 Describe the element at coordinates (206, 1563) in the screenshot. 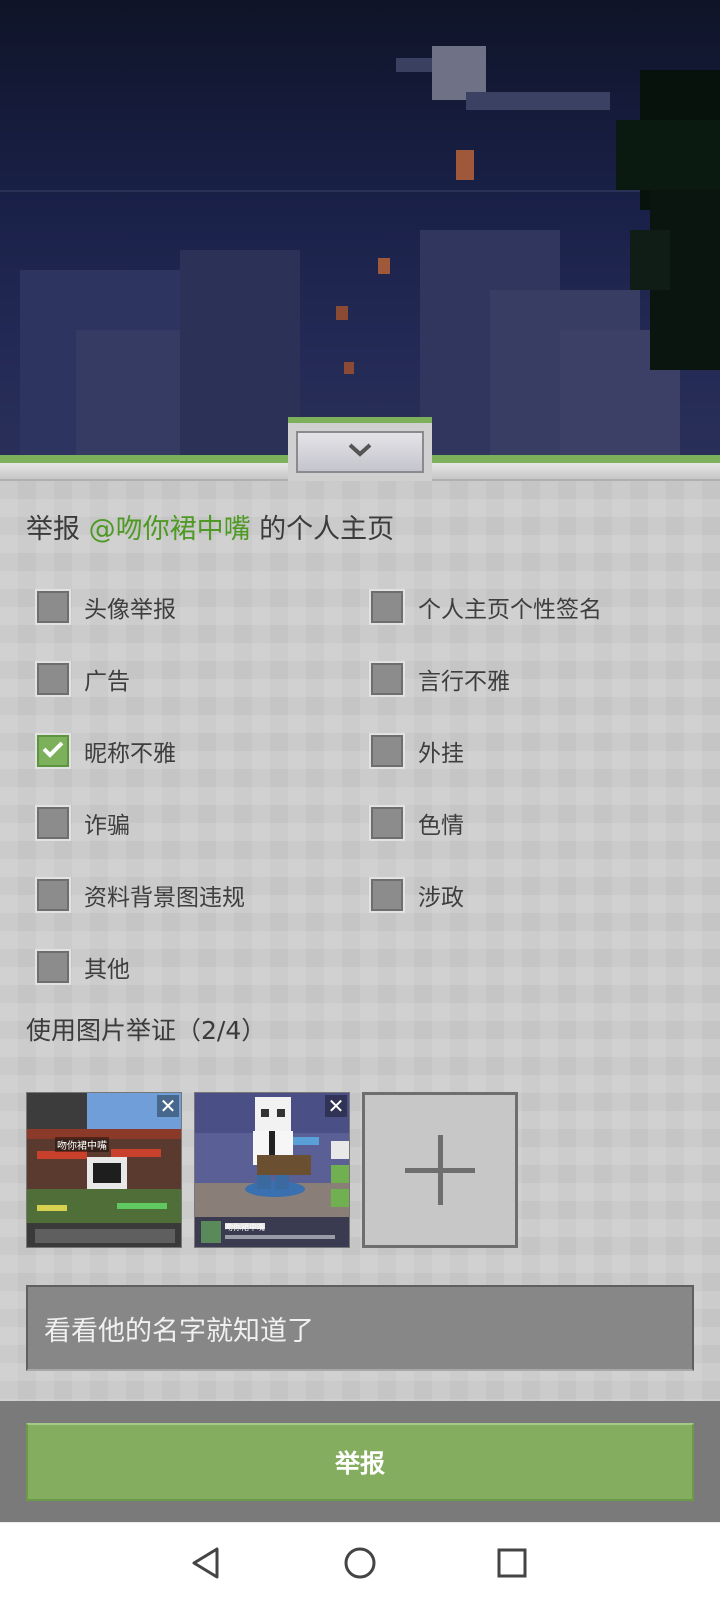

I see `back-icon` at that location.